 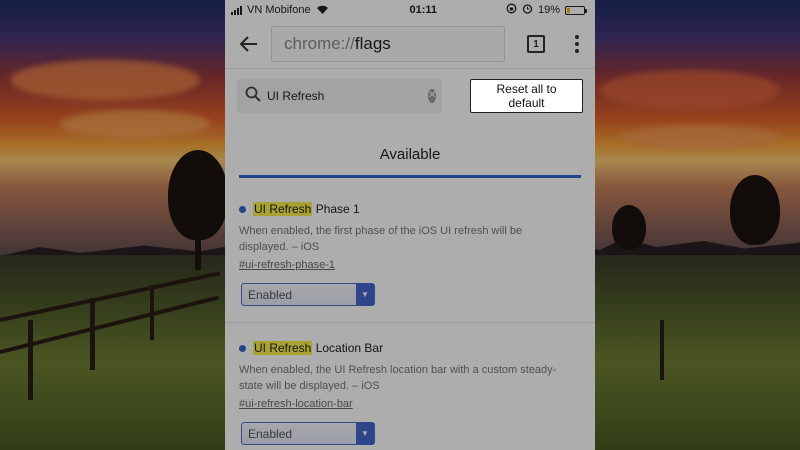 I want to click on more-menu-icon, so click(x=577, y=44).